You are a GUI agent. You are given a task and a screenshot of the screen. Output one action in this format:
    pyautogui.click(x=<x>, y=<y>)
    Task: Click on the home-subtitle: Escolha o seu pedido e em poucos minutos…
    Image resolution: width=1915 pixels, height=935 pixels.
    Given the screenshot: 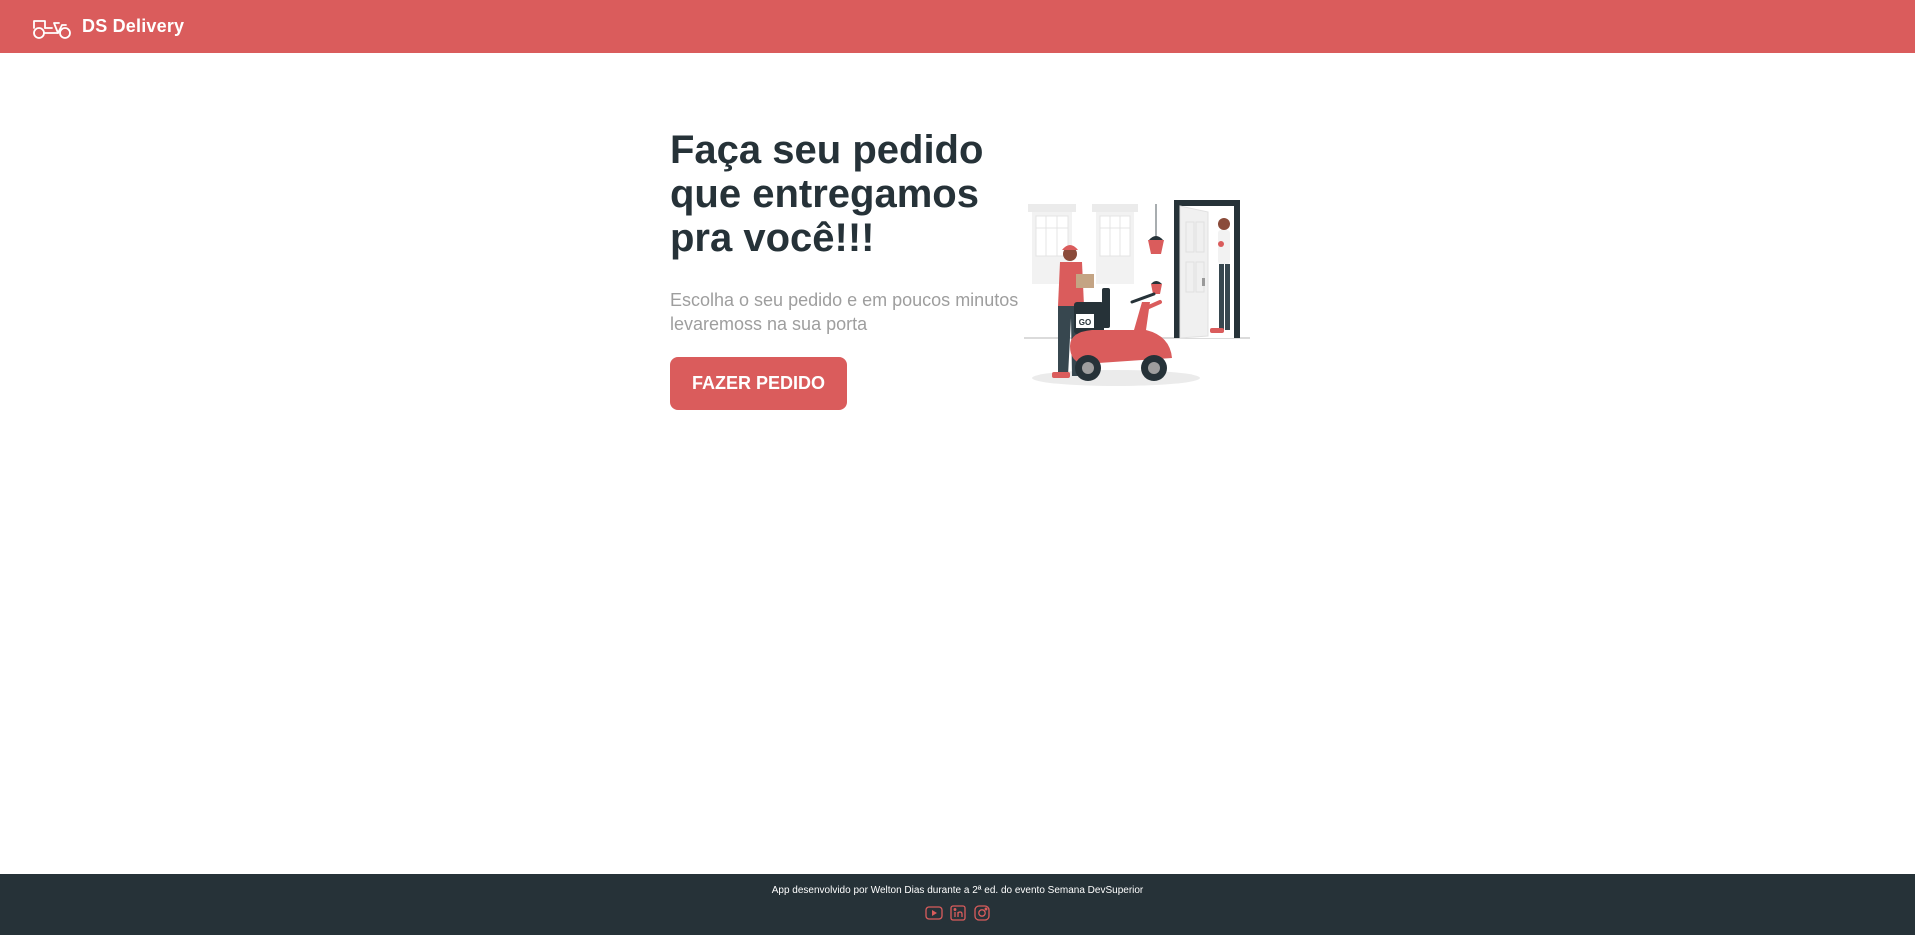 What is the action you would take?
    pyautogui.click(x=844, y=312)
    